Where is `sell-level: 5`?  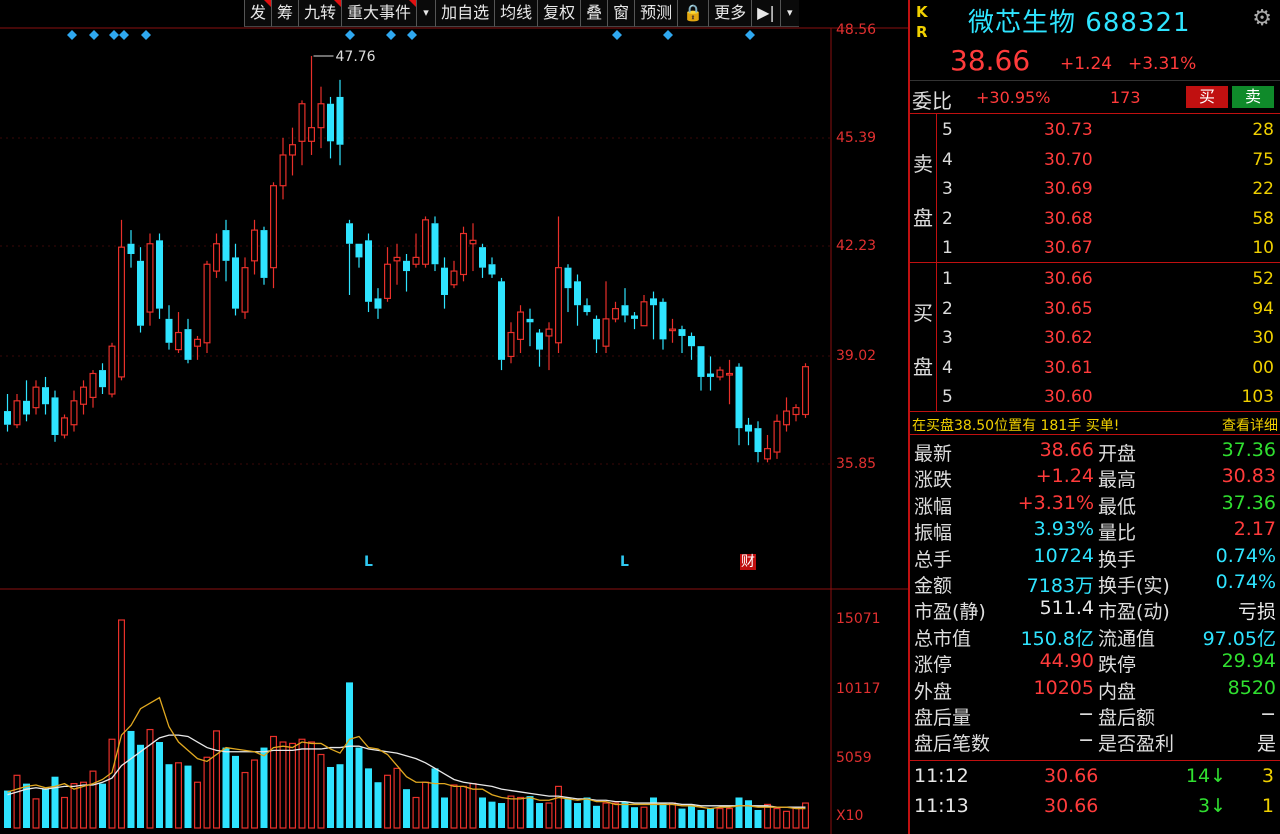 sell-level: 5 is located at coordinates (947, 130).